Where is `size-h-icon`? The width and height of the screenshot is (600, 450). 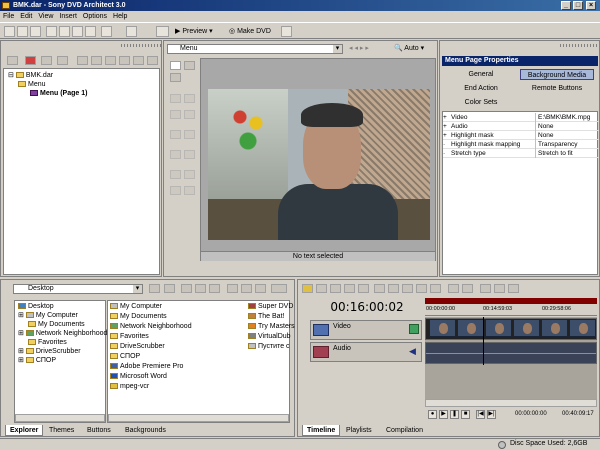
size-h-icon is located at coordinates (189, 154).